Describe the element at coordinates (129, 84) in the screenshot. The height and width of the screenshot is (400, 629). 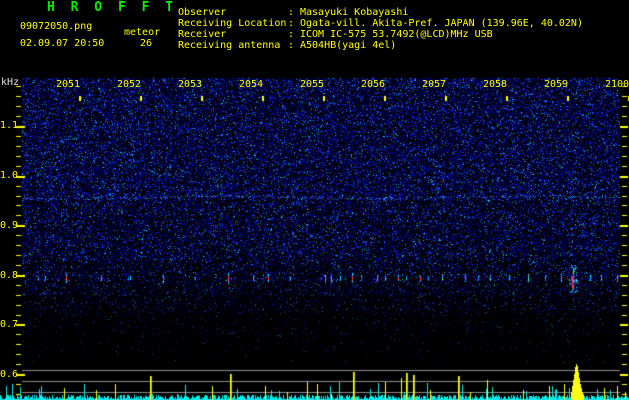
I see `time-tick-label: 2052` at that location.